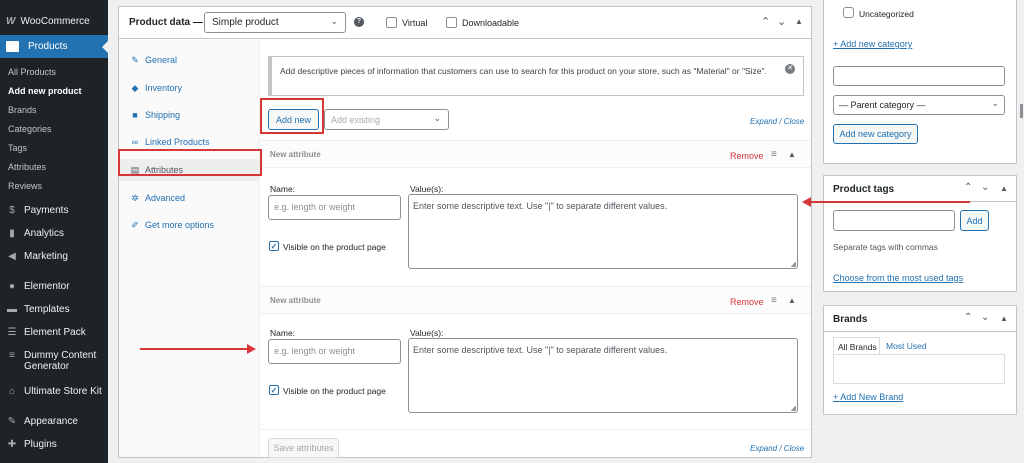 The height and width of the screenshot is (463, 1024). What do you see at coordinates (1021, 111) in the screenshot?
I see `page-scrollbar-thumb` at bounding box center [1021, 111].